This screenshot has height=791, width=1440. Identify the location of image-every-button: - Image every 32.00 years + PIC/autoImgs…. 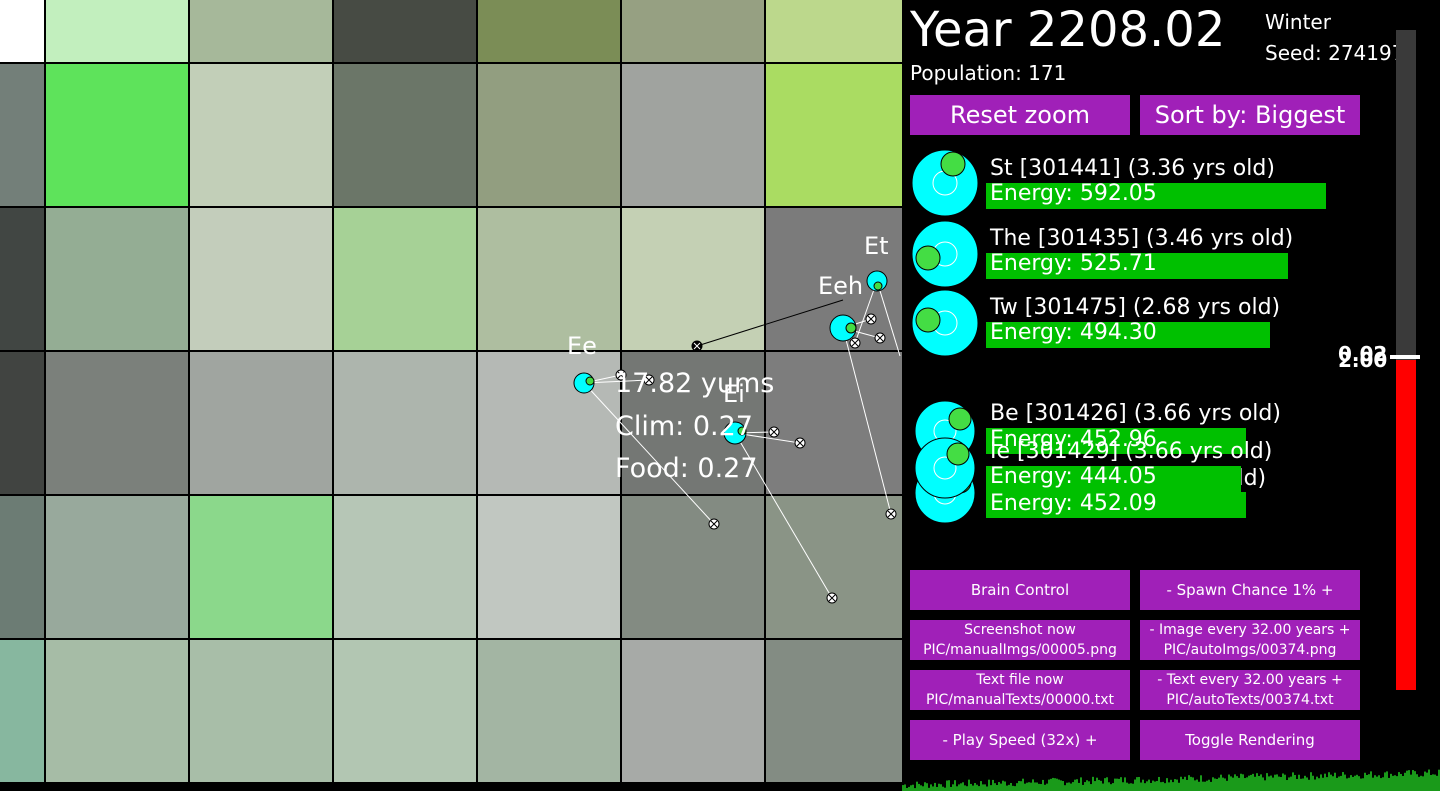
(1250, 640).